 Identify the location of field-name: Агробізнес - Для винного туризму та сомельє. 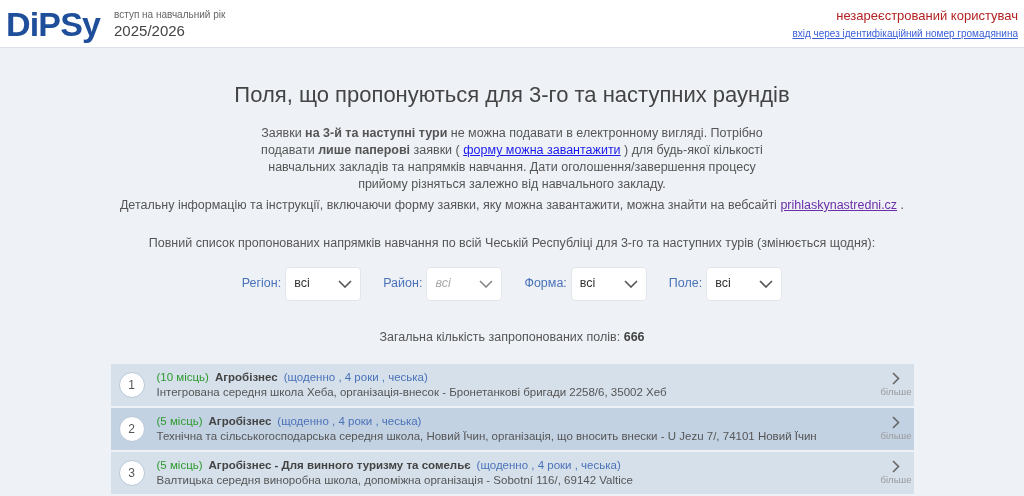
(339, 466).